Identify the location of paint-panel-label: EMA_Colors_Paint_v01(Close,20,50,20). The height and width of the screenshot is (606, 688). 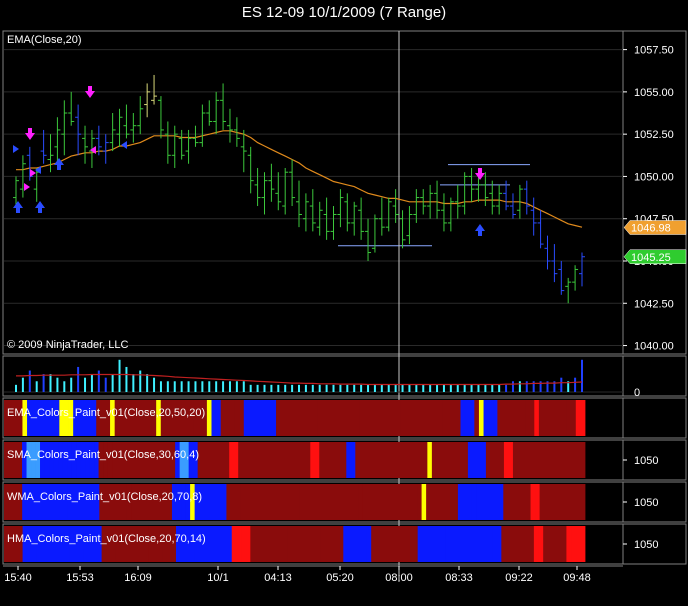
(106, 413).